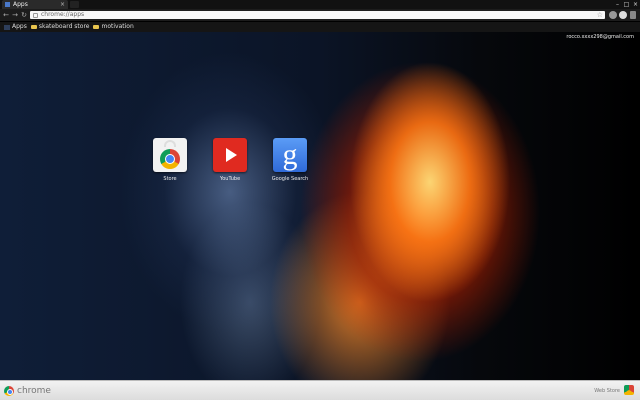 This screenshot has width=640, height=400. I want to click on toolbar: ← → ↻ chrome://apps ☆, so click(320, 15).